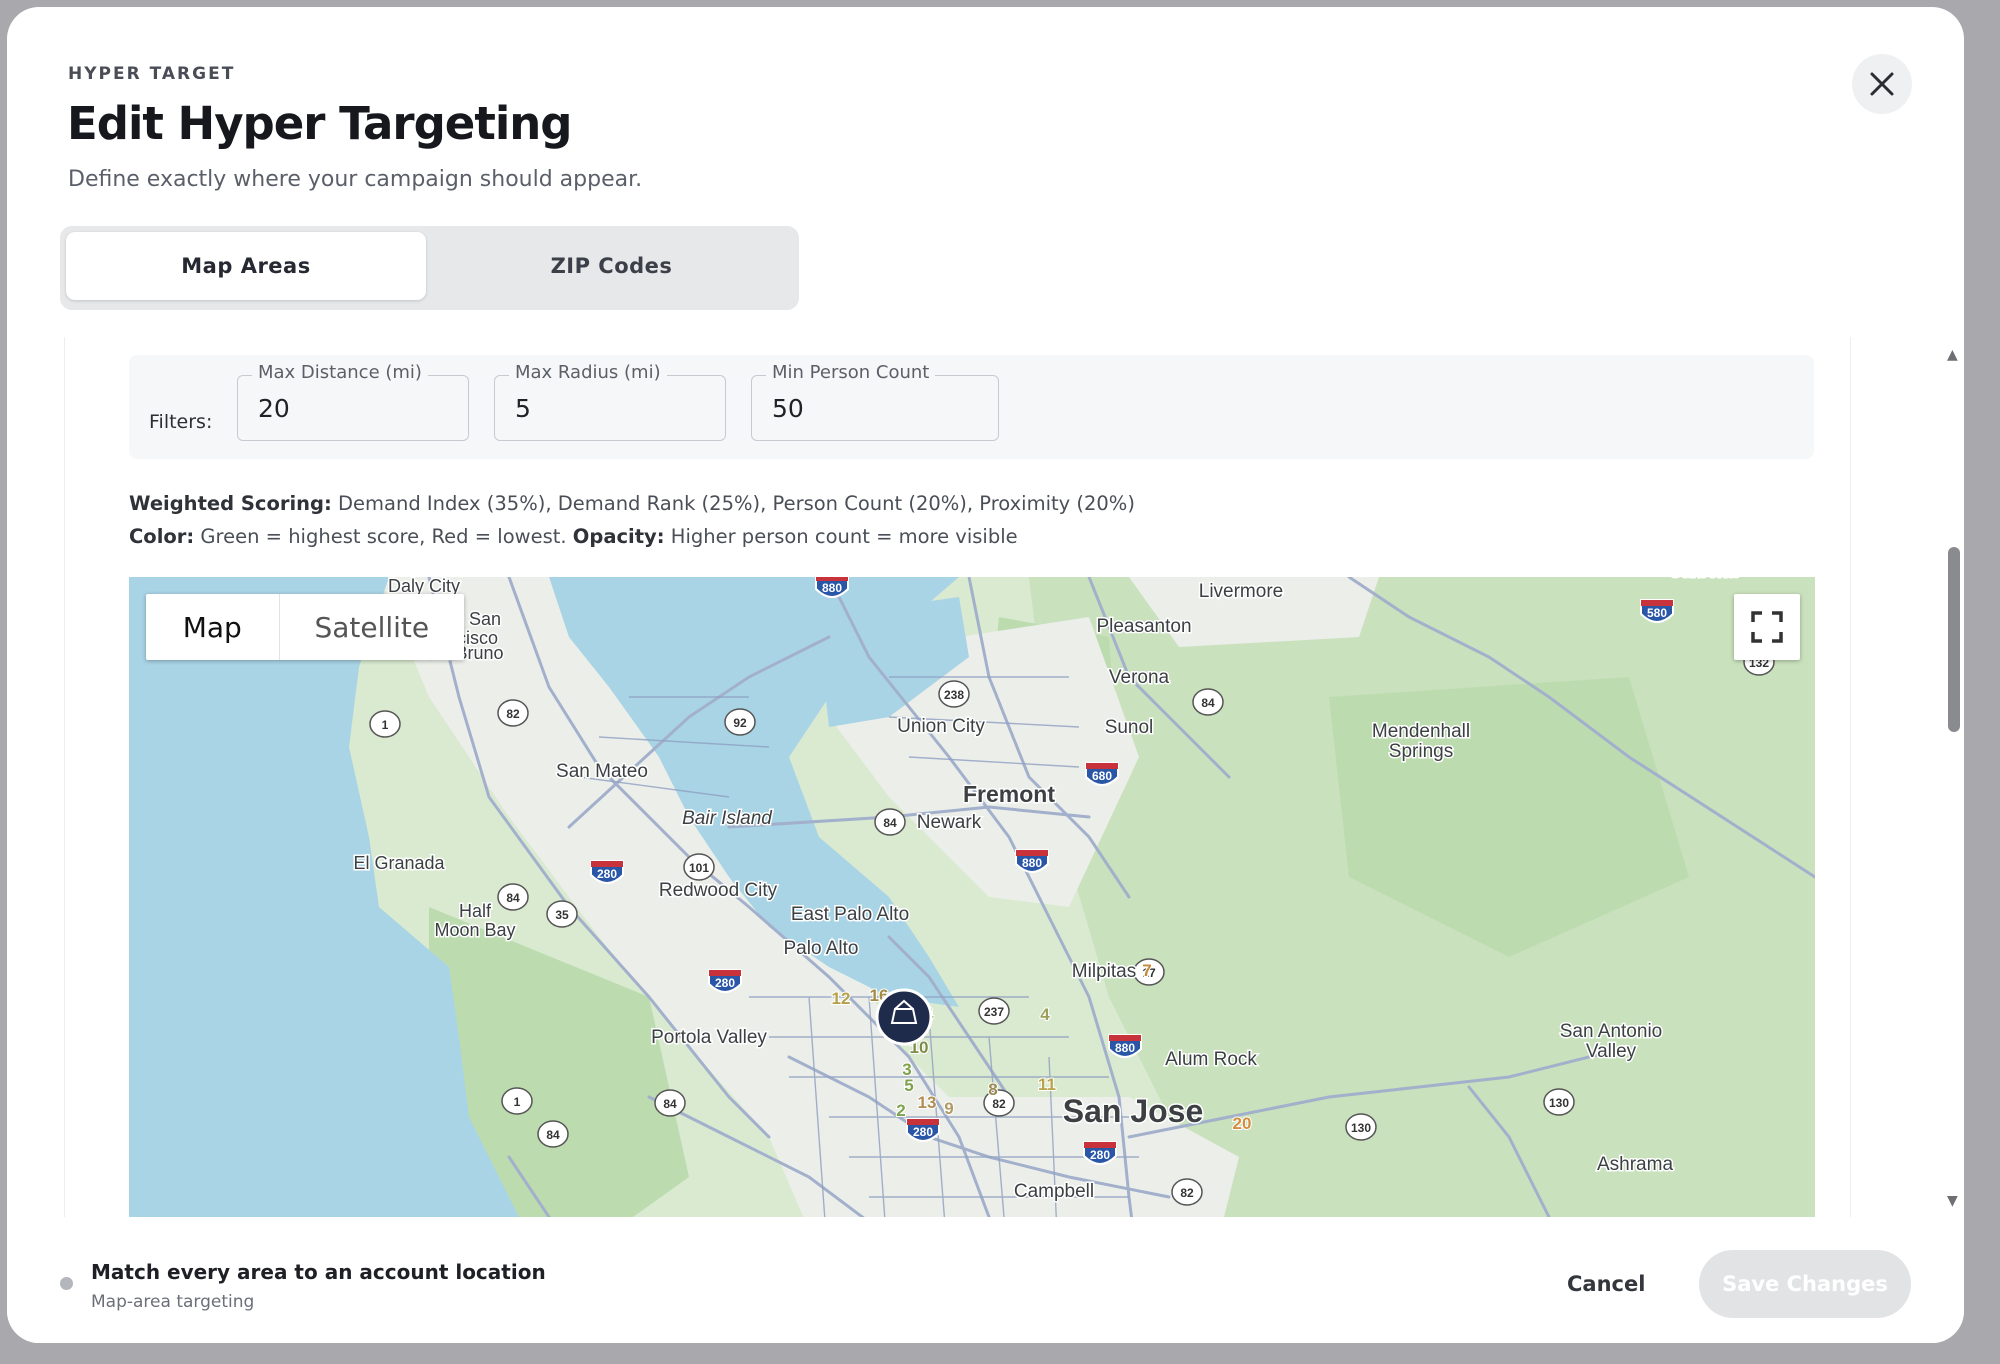 This screenshot has height=1364, width=2000. What do you see at coordinates (1129, 727) in the screenshot?
I see `map-place-label: Sunol` at bounding box center [1129, 727].